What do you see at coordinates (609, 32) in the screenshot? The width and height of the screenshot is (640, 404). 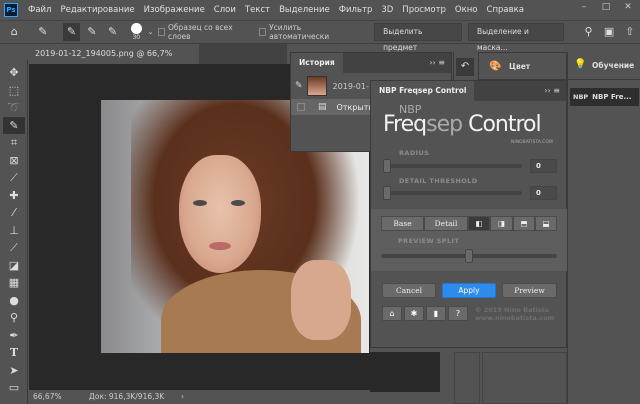 I see `workspace-icon: ▣` at bounding box center [609, 32].